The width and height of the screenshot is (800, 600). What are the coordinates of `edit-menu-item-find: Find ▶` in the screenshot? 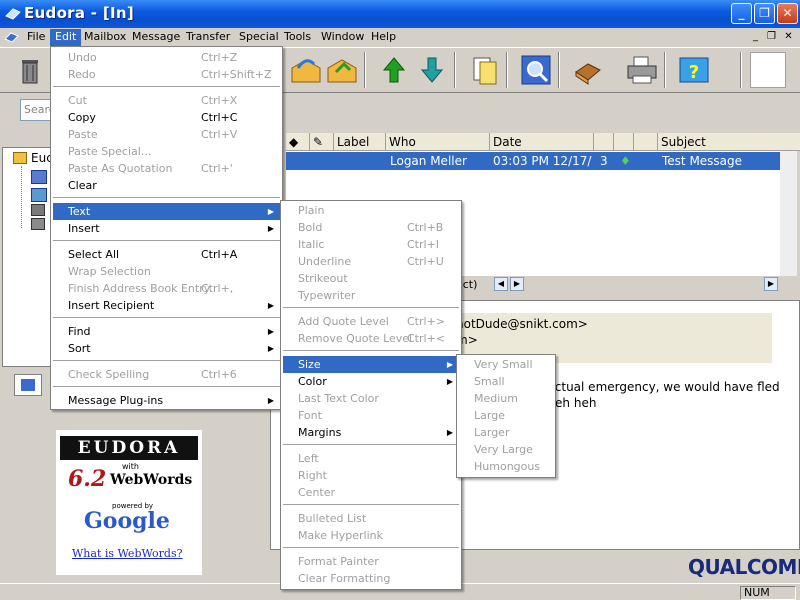 It's located at (166, 331).